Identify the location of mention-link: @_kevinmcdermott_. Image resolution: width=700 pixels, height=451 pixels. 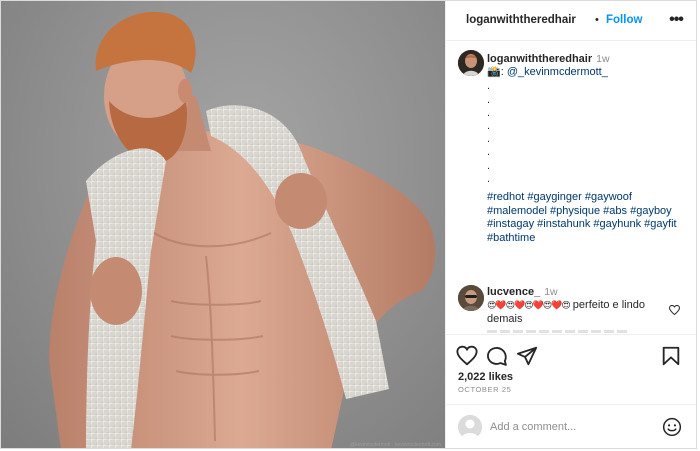
(557, 72).